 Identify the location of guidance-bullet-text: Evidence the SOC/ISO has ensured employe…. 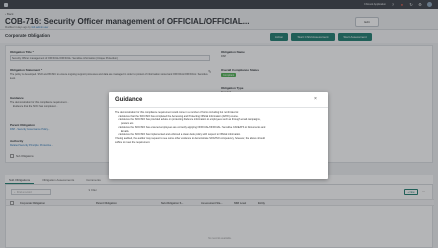
(192, 127).